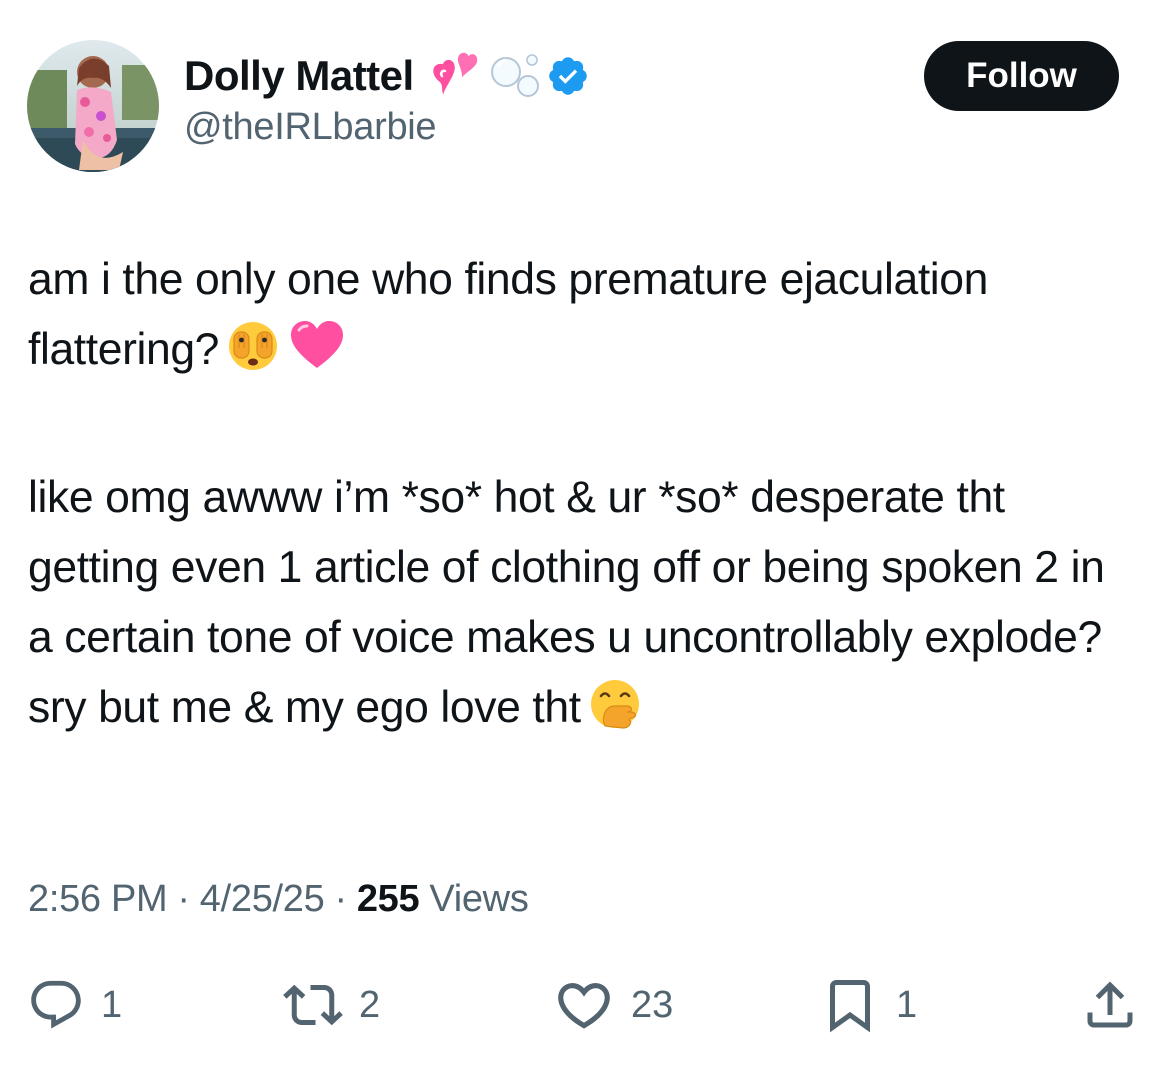  I want to click on views-label: Views, so click(479, 899).